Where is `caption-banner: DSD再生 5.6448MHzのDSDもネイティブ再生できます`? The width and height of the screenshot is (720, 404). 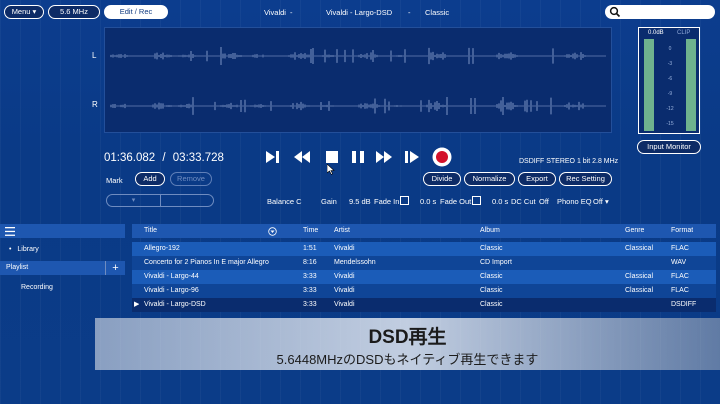 caption-banner: DSD再生 5.6448MHzのDSDもネイティブ再生できます is located at coordinates (407, 344).